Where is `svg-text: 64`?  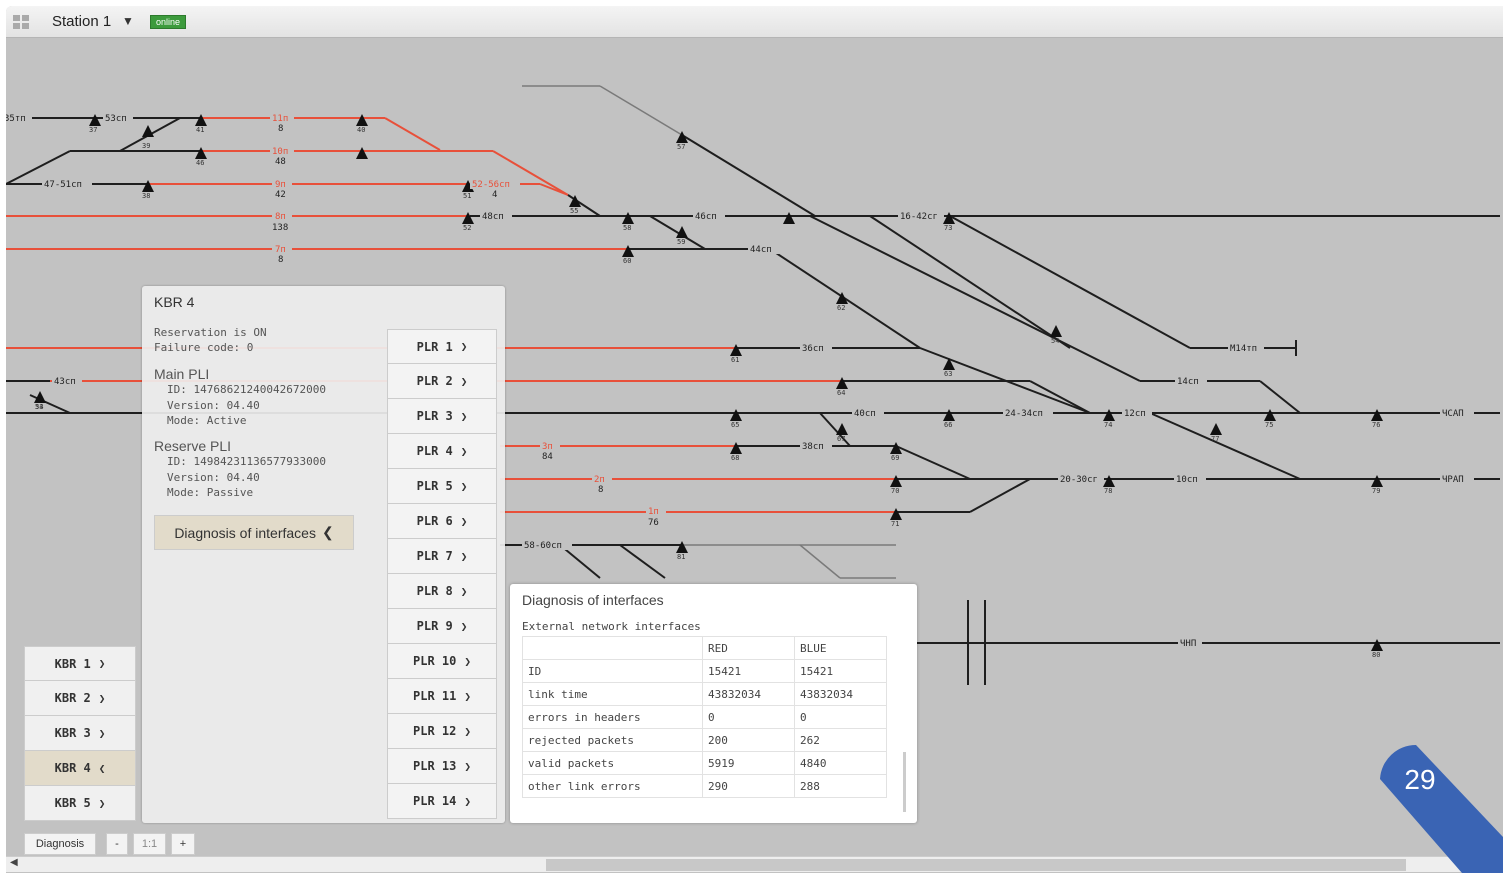 svg-text: 64 is located at coordinates (841, 393).